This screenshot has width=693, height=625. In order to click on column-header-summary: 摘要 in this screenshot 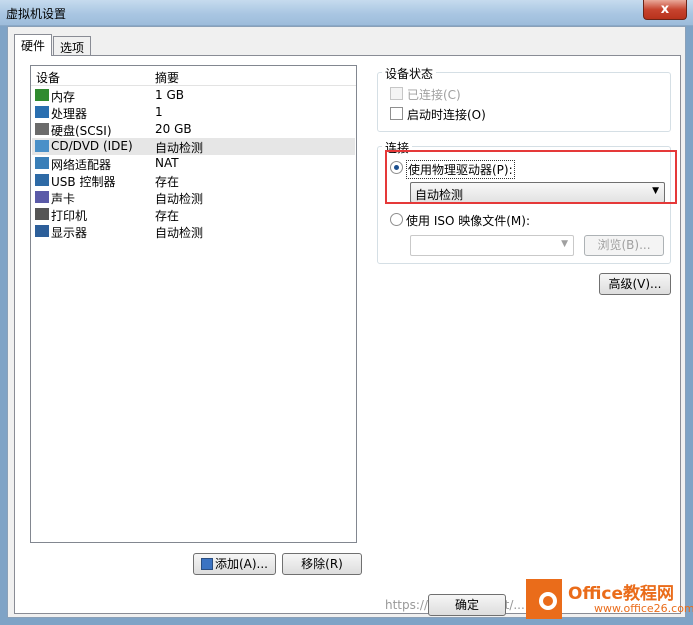, I will do `click(167, 77)`.